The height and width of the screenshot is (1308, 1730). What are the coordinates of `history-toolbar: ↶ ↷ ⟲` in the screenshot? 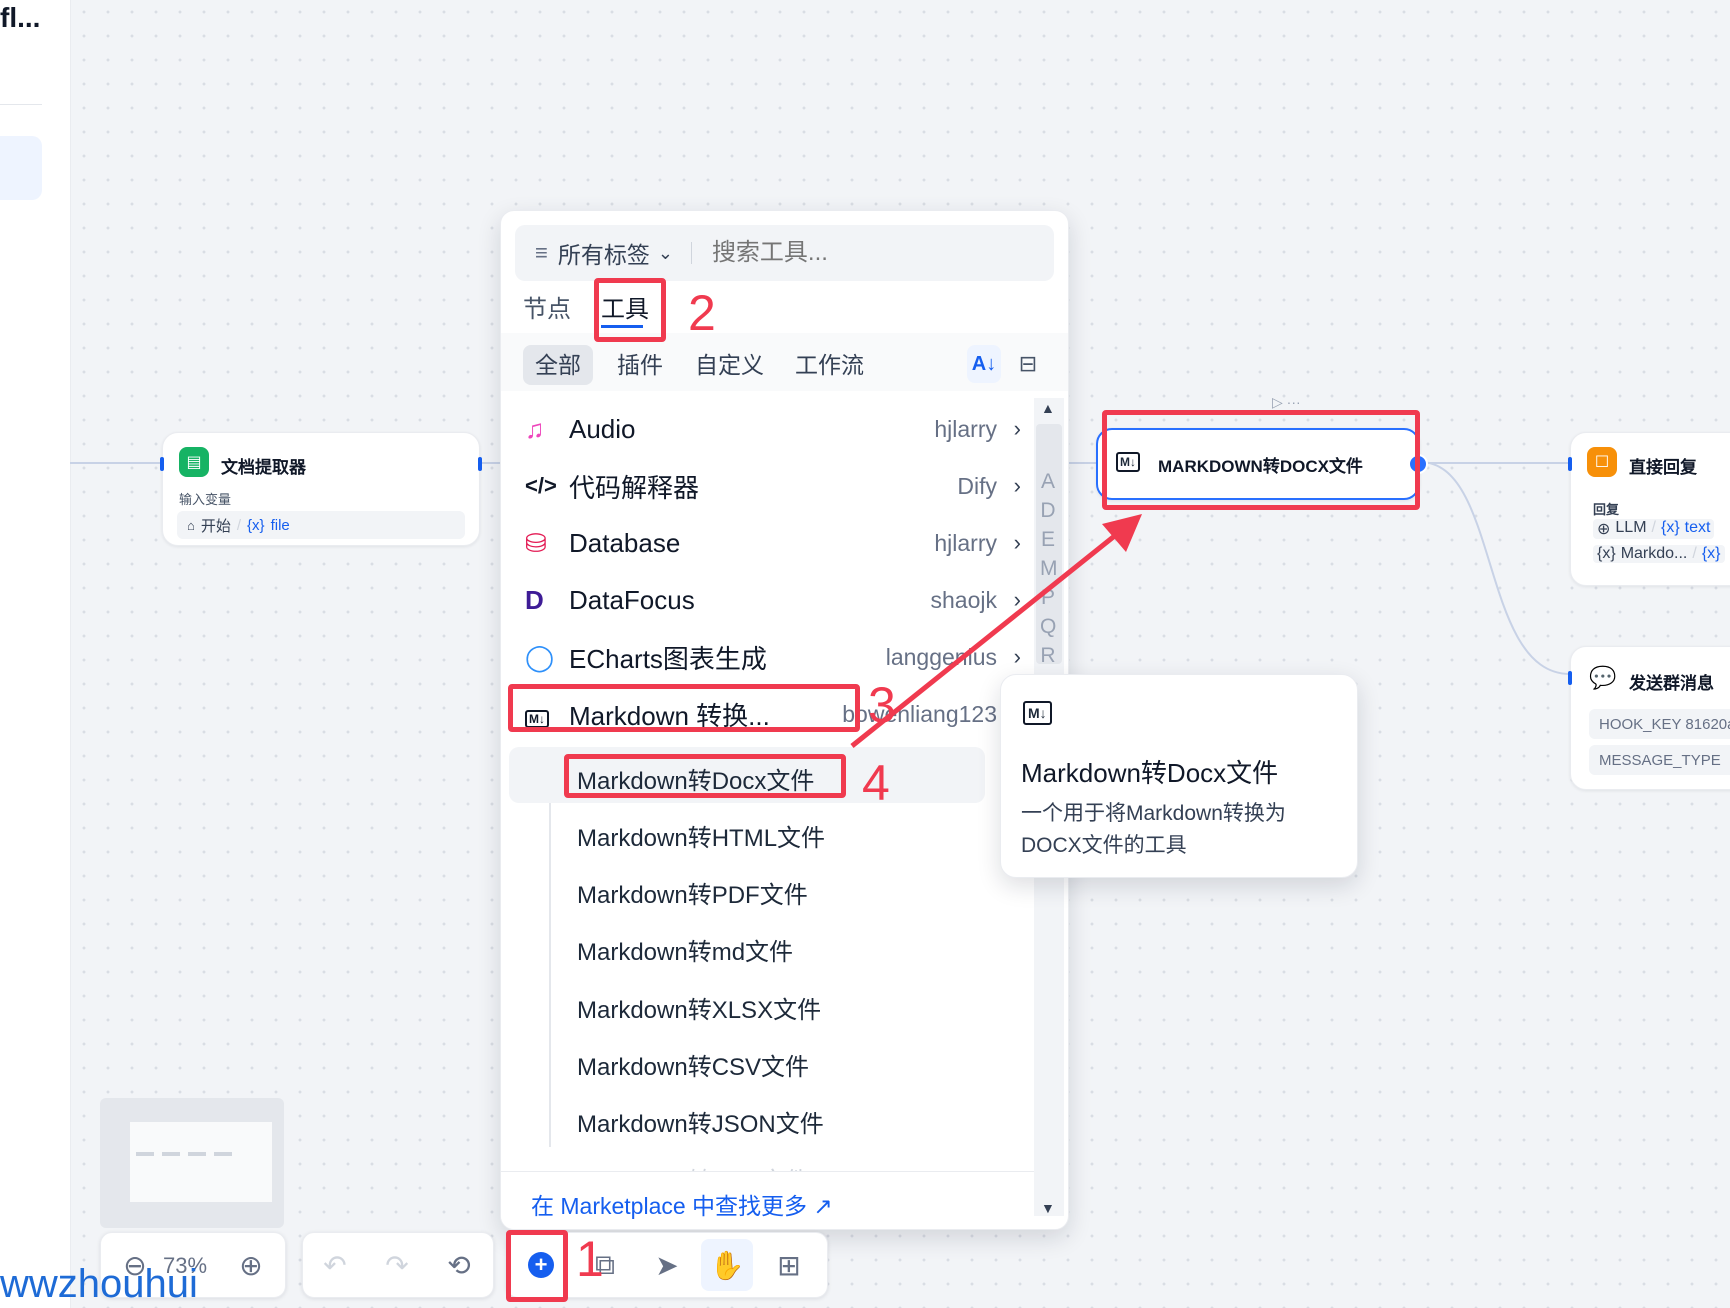 It's located at (398, 1265).